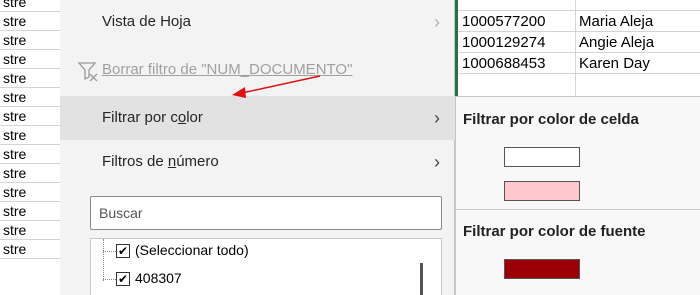 The height and width of the screenshot is (295, 700). I want to click on list-item-label: 408307, so click(158, 278).